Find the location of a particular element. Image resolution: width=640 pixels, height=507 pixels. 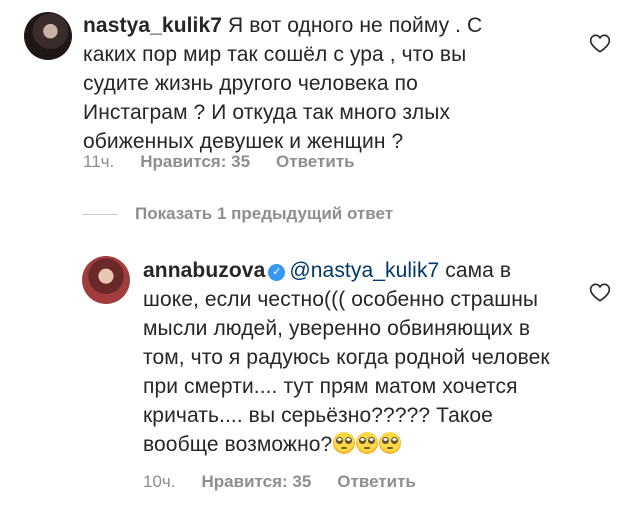

comment-time: 10ч. is located at coordinates (159, 481).